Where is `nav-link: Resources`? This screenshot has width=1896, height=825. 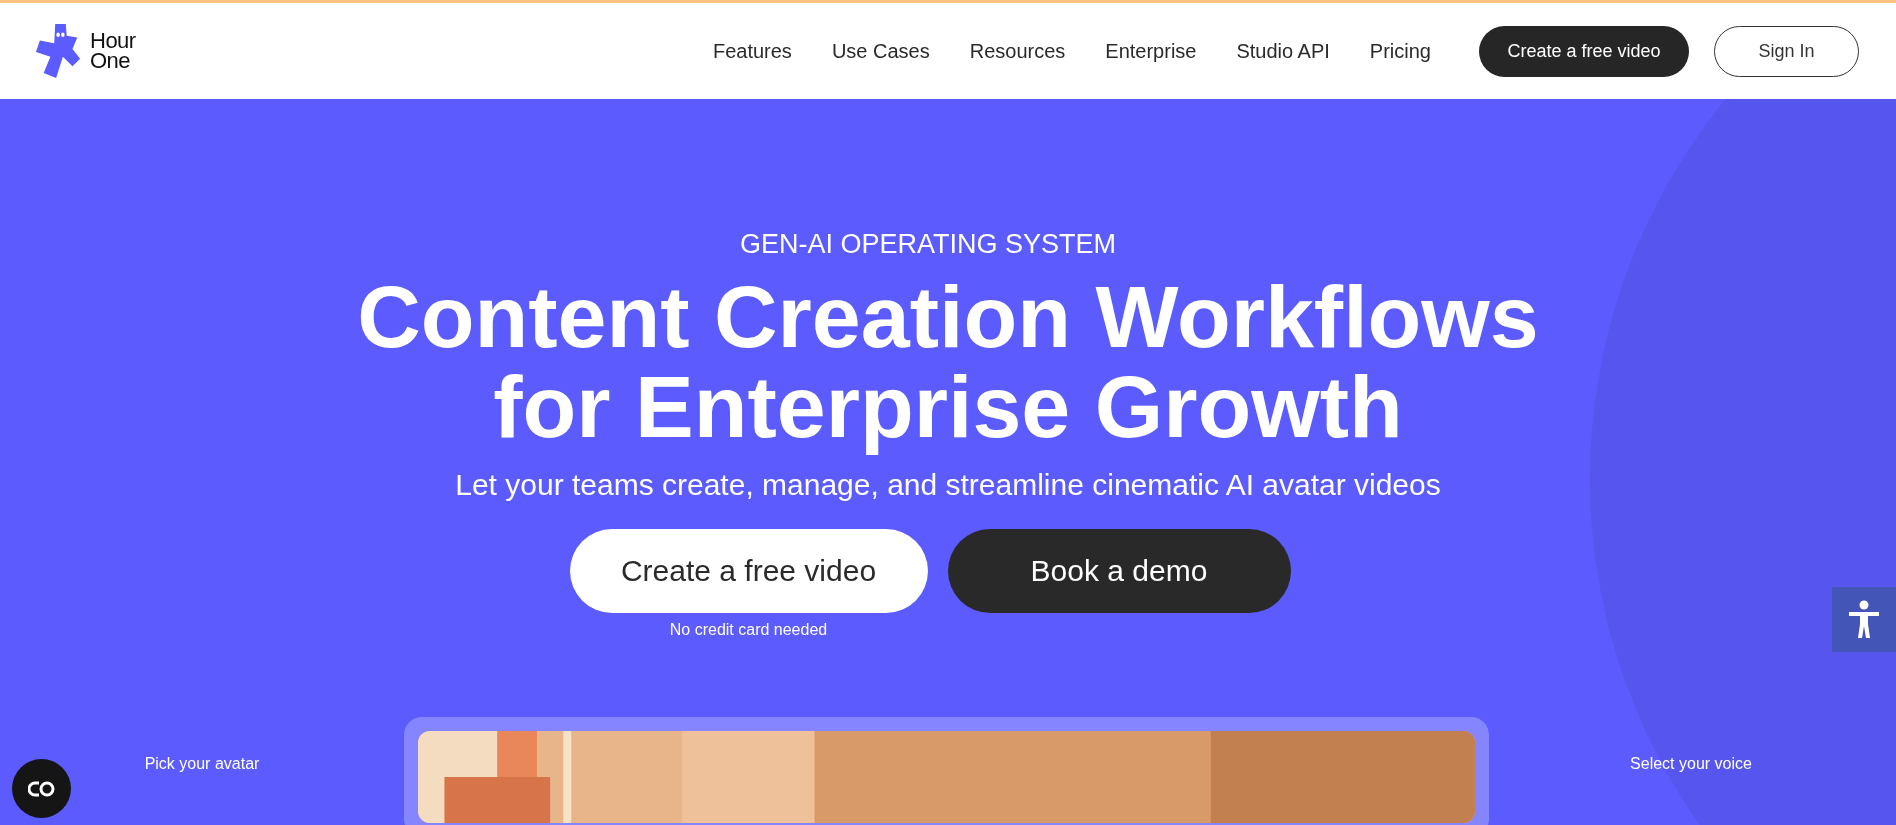
nav-link: Resources is located at coordinates (1017, 51).